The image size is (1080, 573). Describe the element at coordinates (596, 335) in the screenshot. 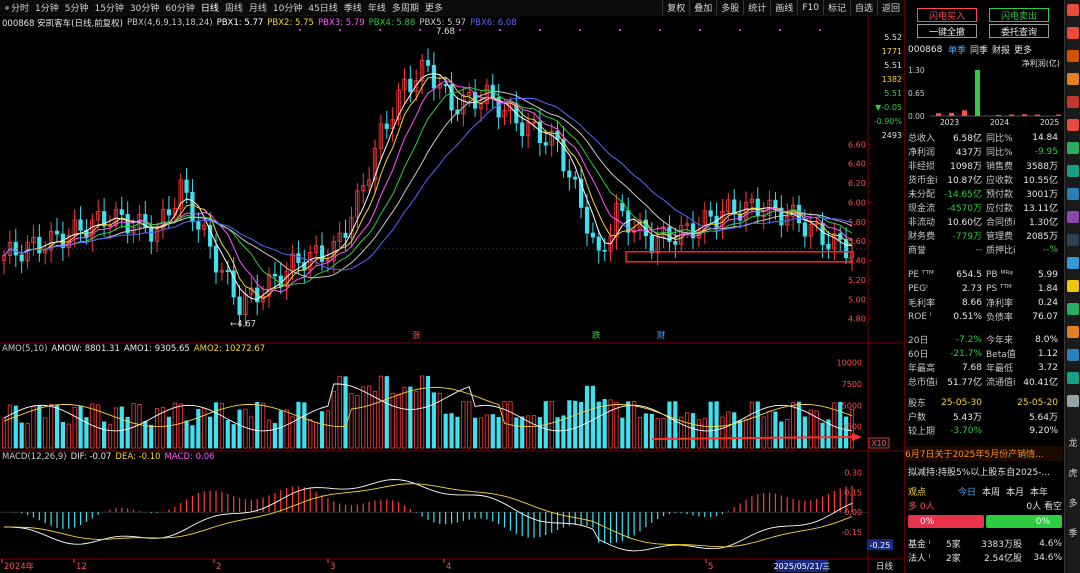

I see `event-marker: 跌` at that location.